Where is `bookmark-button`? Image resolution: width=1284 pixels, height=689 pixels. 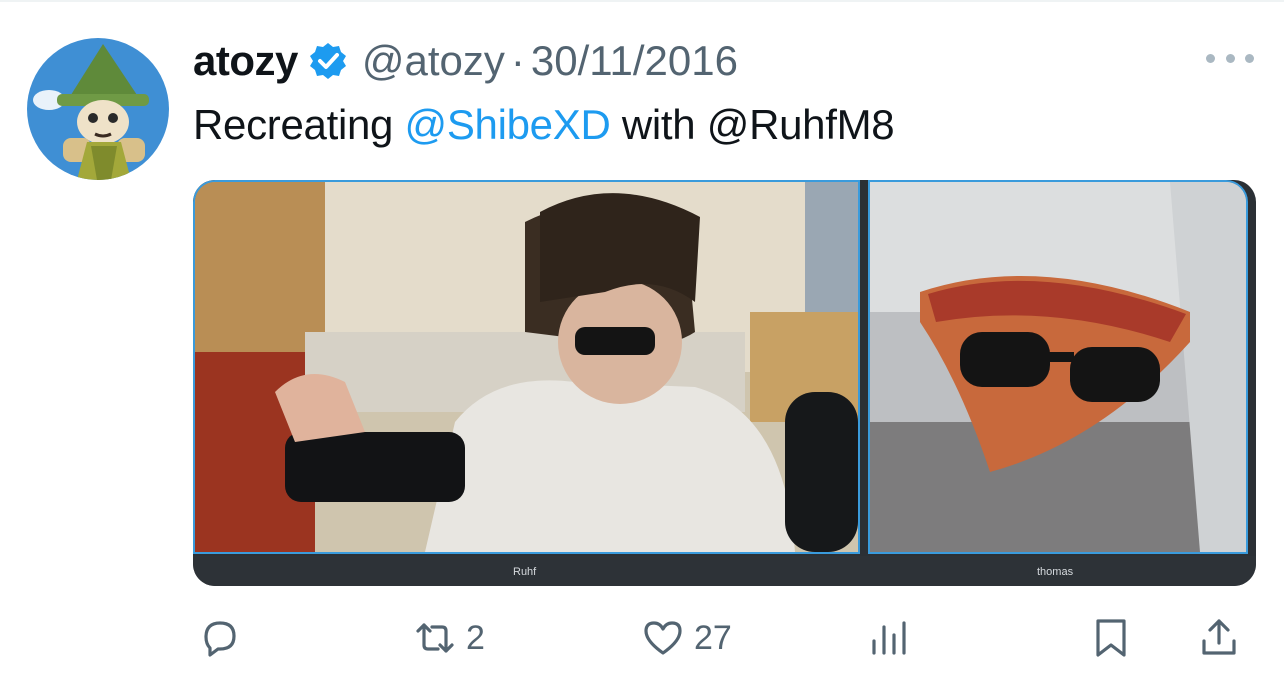 bookmark-button is located at coordinates (1111, 638).